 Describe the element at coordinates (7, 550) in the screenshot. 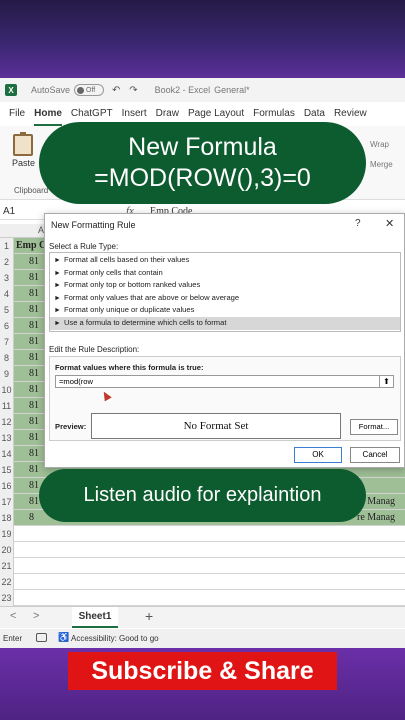

I see `row-number: 20` at that location.